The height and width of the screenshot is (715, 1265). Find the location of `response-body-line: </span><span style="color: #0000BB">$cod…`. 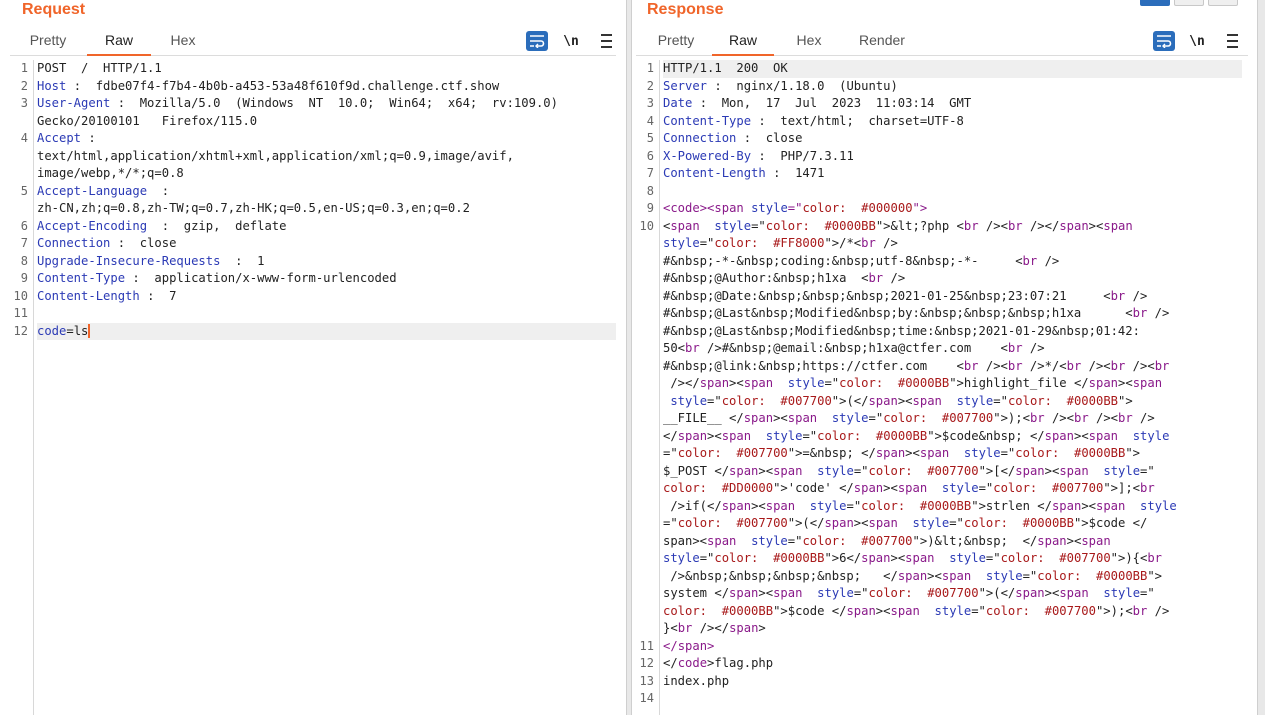

response-body-line: </span><span style="color: #0000BB">$cod… is located at coordinates (916, 435).